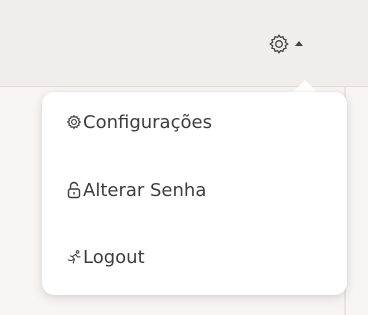  Describe the element at coordinates (74, 190) in the screenshot. I see `lock-icon` at that location.